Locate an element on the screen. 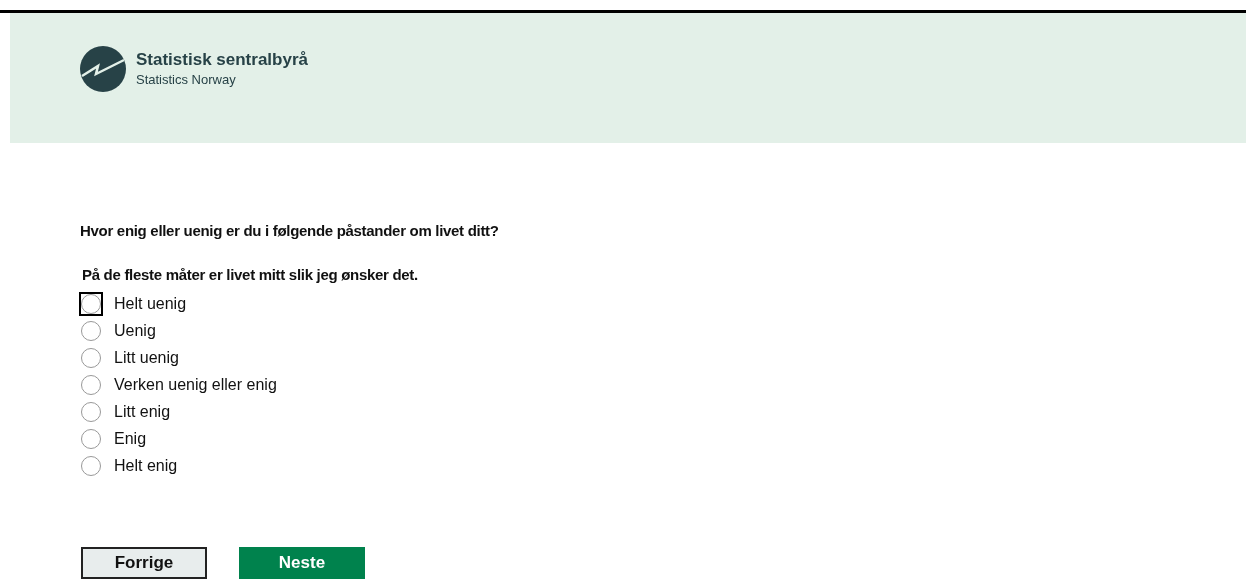  option-label: Helt enig is located at coordinates (146, 465).